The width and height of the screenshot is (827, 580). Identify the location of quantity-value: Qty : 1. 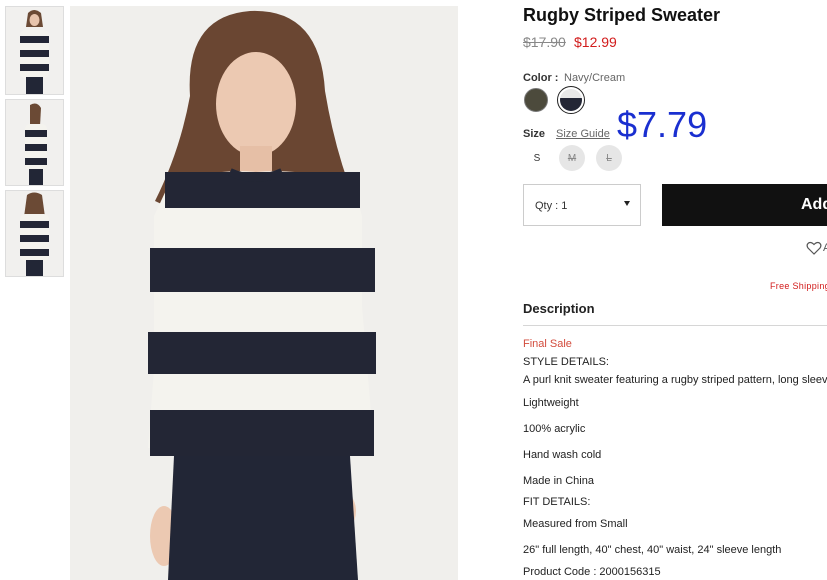
(551, 206).